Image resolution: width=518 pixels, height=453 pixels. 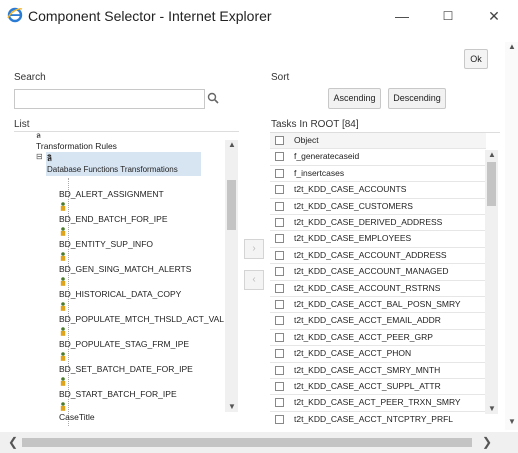 What do you see at coordinates (476, 59) in the screenshot?
I see `ok-button: Ok` at bounding box center [476, 59].